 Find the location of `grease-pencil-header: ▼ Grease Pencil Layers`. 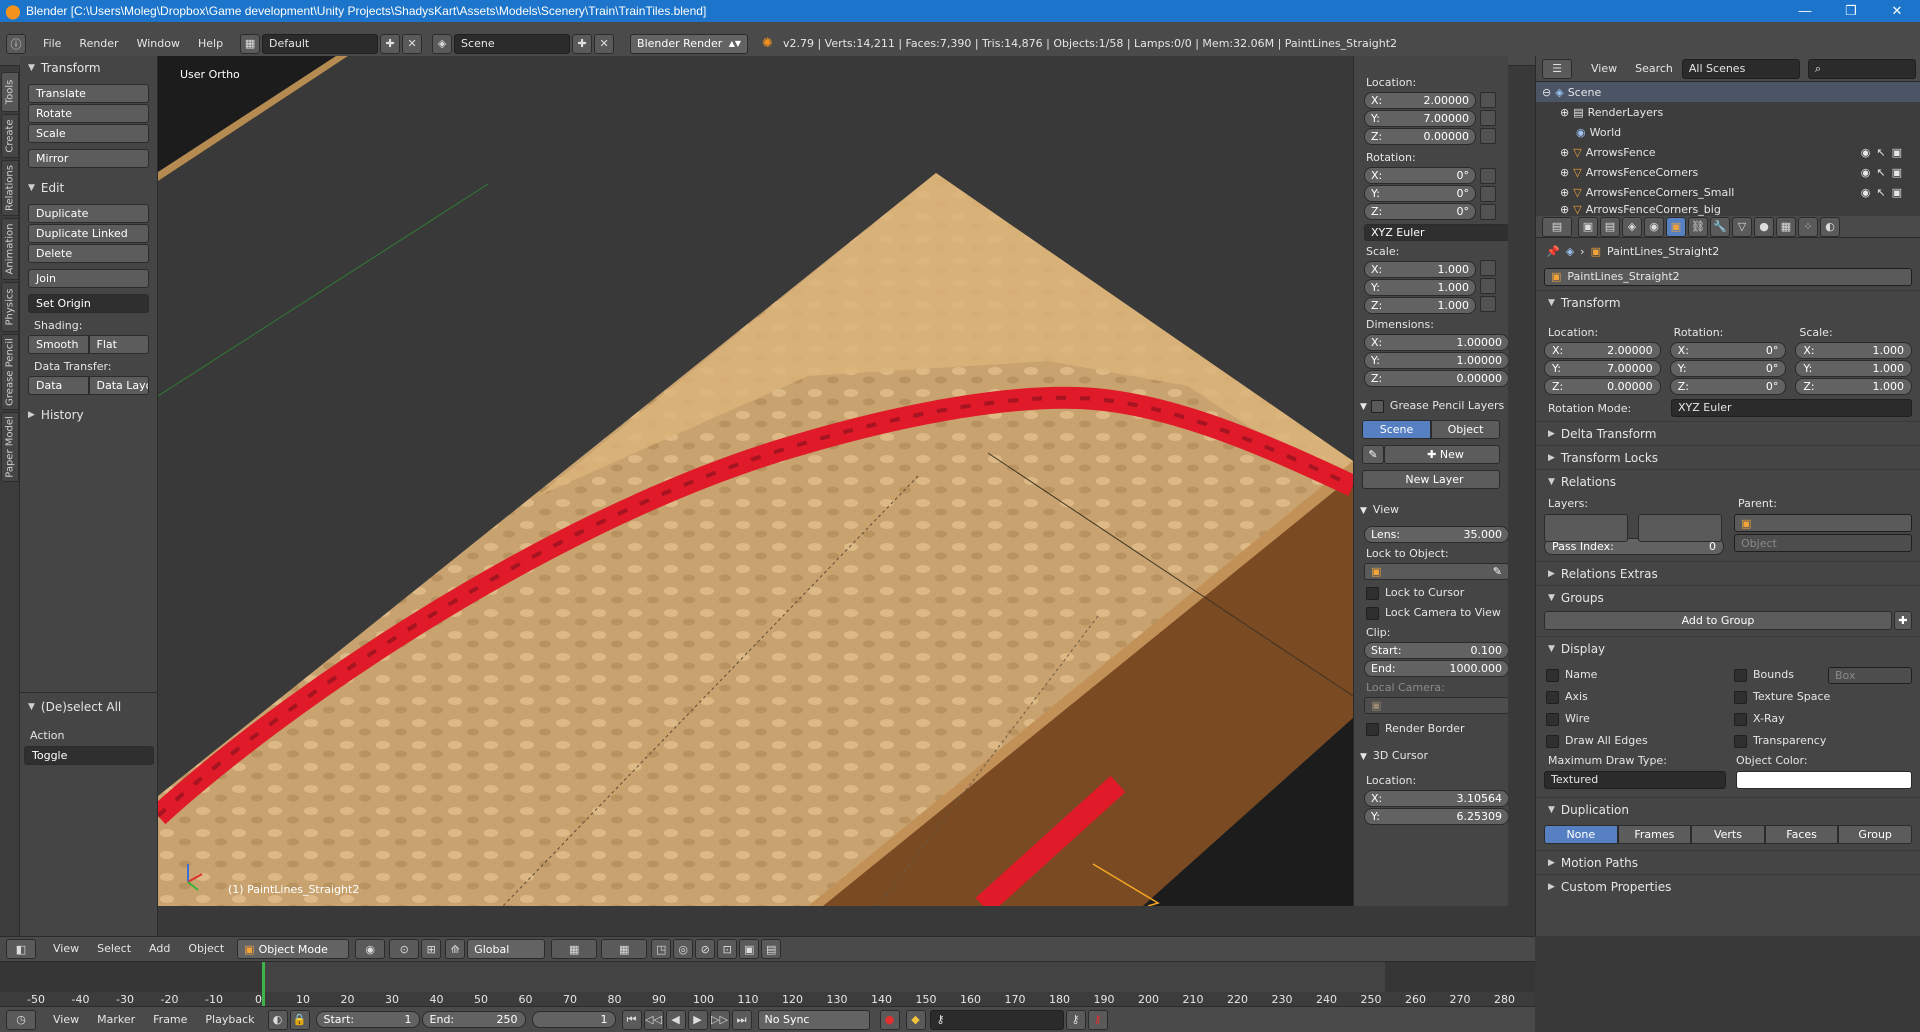

grease-pencil-header: ▼ Grease Pencil Layers is located at coordinates (1431, 405).